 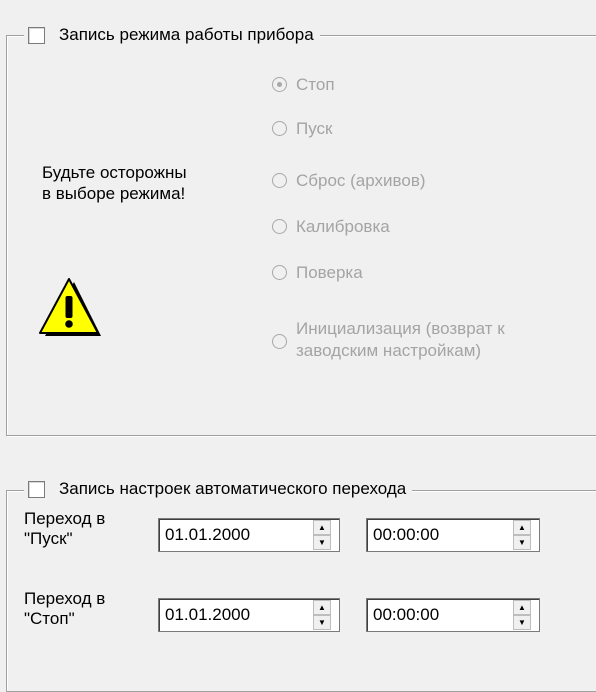 I want to click on mode-group-checkbox, so click(x=36, y=35).